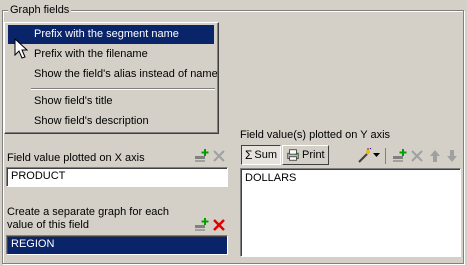 The height and width of the screenshot is (266, 467). What do you see at coordinates (76, 158) in the screenshot?
I see `x-axis-label: Field value plotted on X axis` at bounding box center [76, 158].